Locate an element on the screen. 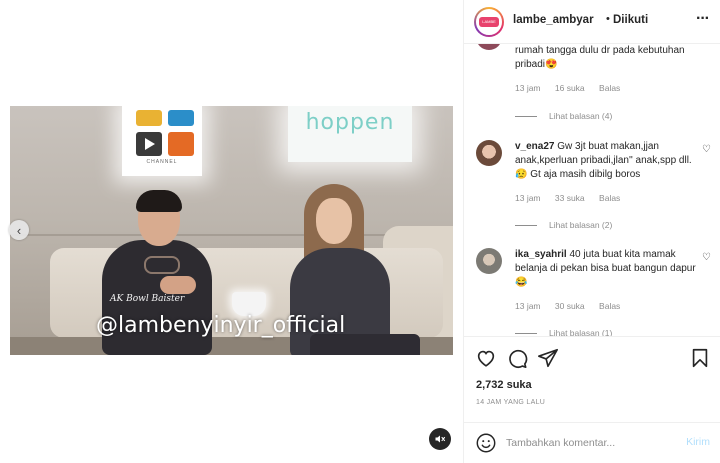 The height and width of the screenshot is (463, 720). chevron-left-icon: ‹ is located at coordinates (19, 230).